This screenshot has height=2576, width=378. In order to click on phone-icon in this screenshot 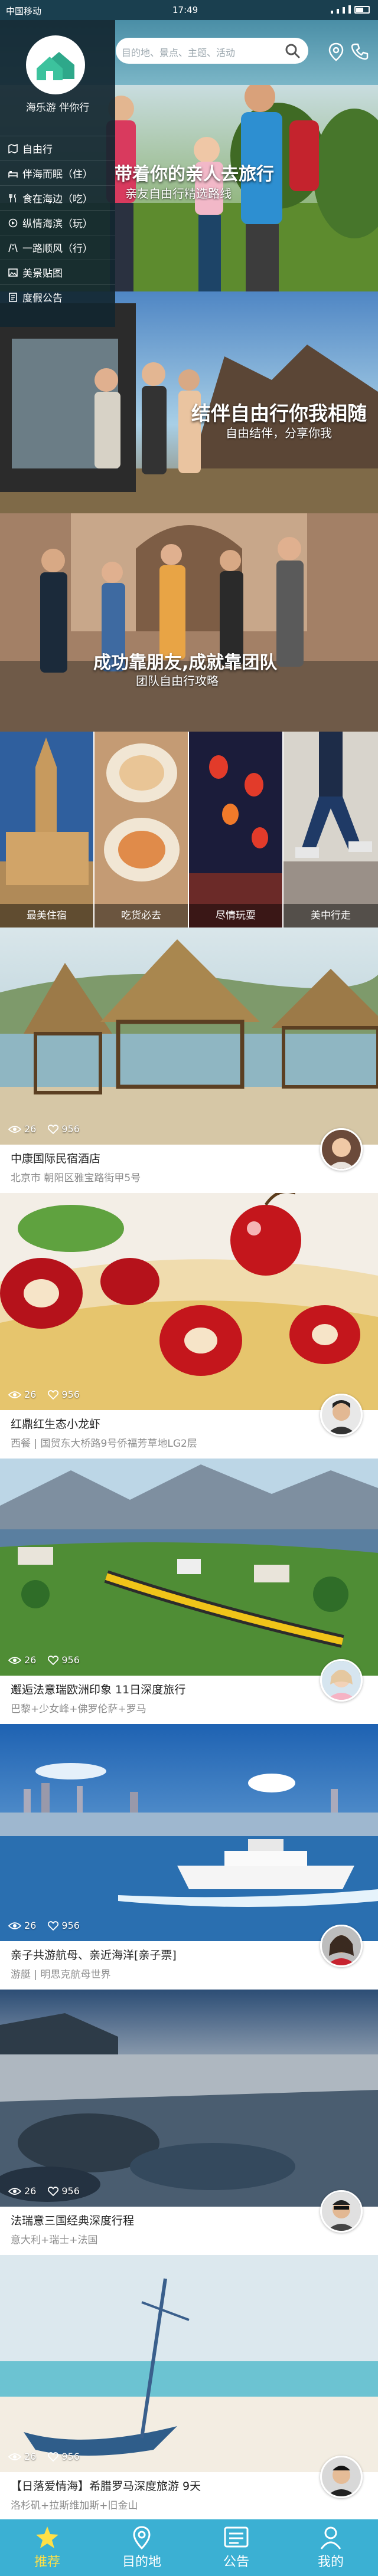, I will do `click(360, 51)`.